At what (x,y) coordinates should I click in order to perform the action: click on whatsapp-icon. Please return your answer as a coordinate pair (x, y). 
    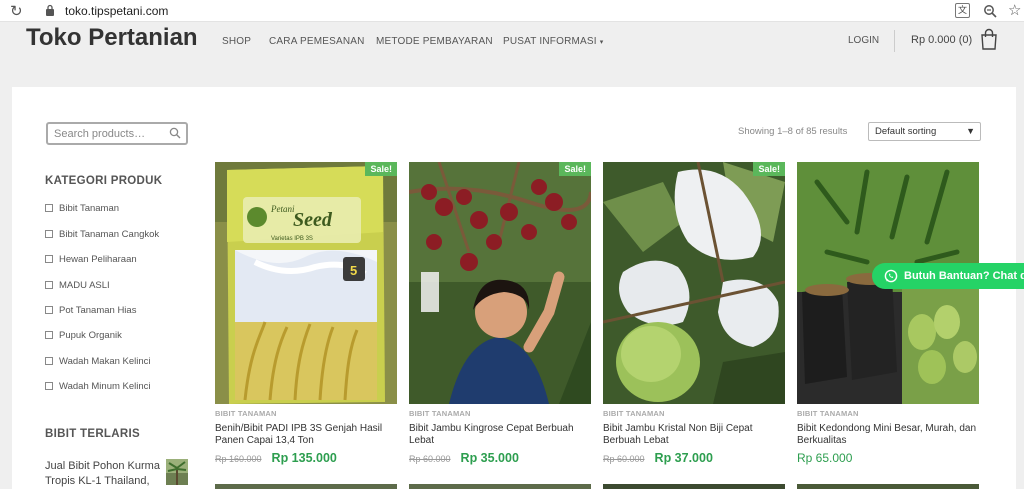
    Looking at the image, I should click on (891, 276).